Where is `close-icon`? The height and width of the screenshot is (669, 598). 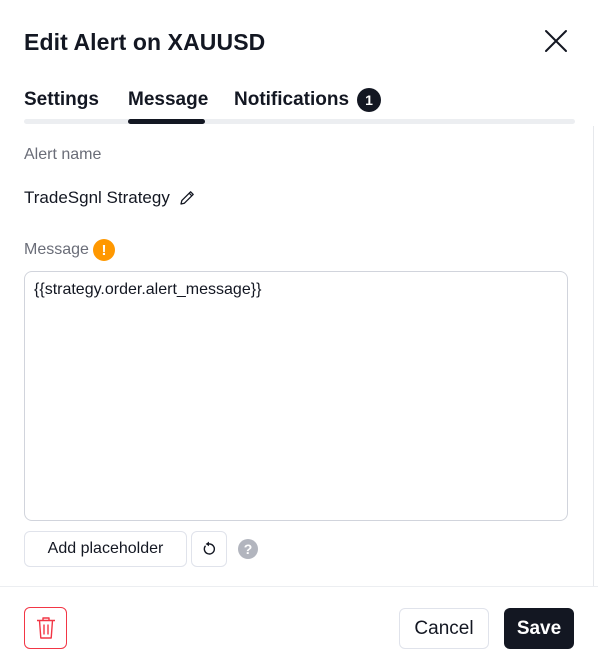
close-icon is located at coordinates (556, 41).